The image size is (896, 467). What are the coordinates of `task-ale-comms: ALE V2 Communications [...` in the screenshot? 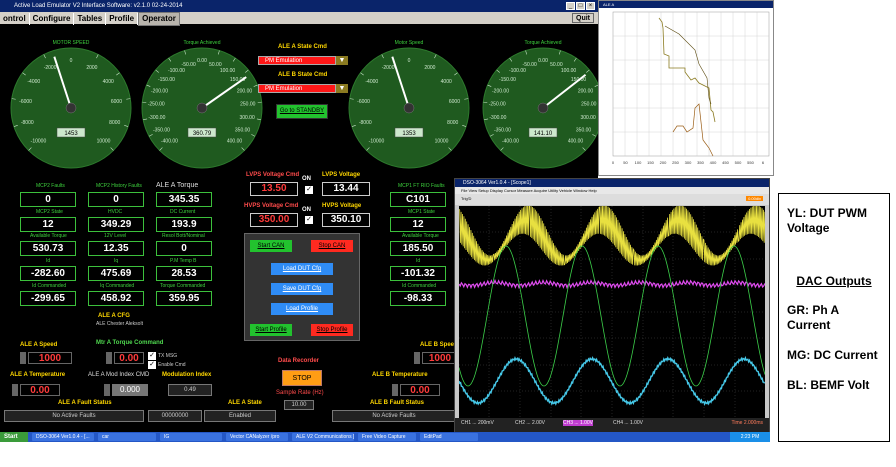 It's located at (323, 437).